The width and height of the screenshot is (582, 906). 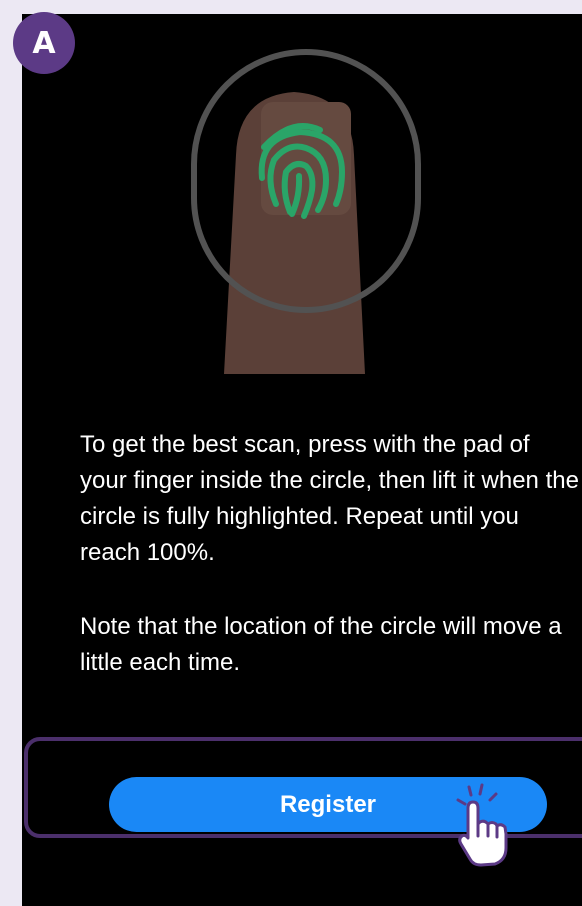 What do you see at coordinates (44, 43) in the screenshot?
I see `step-badge: A` at bounding box center [44, 43].